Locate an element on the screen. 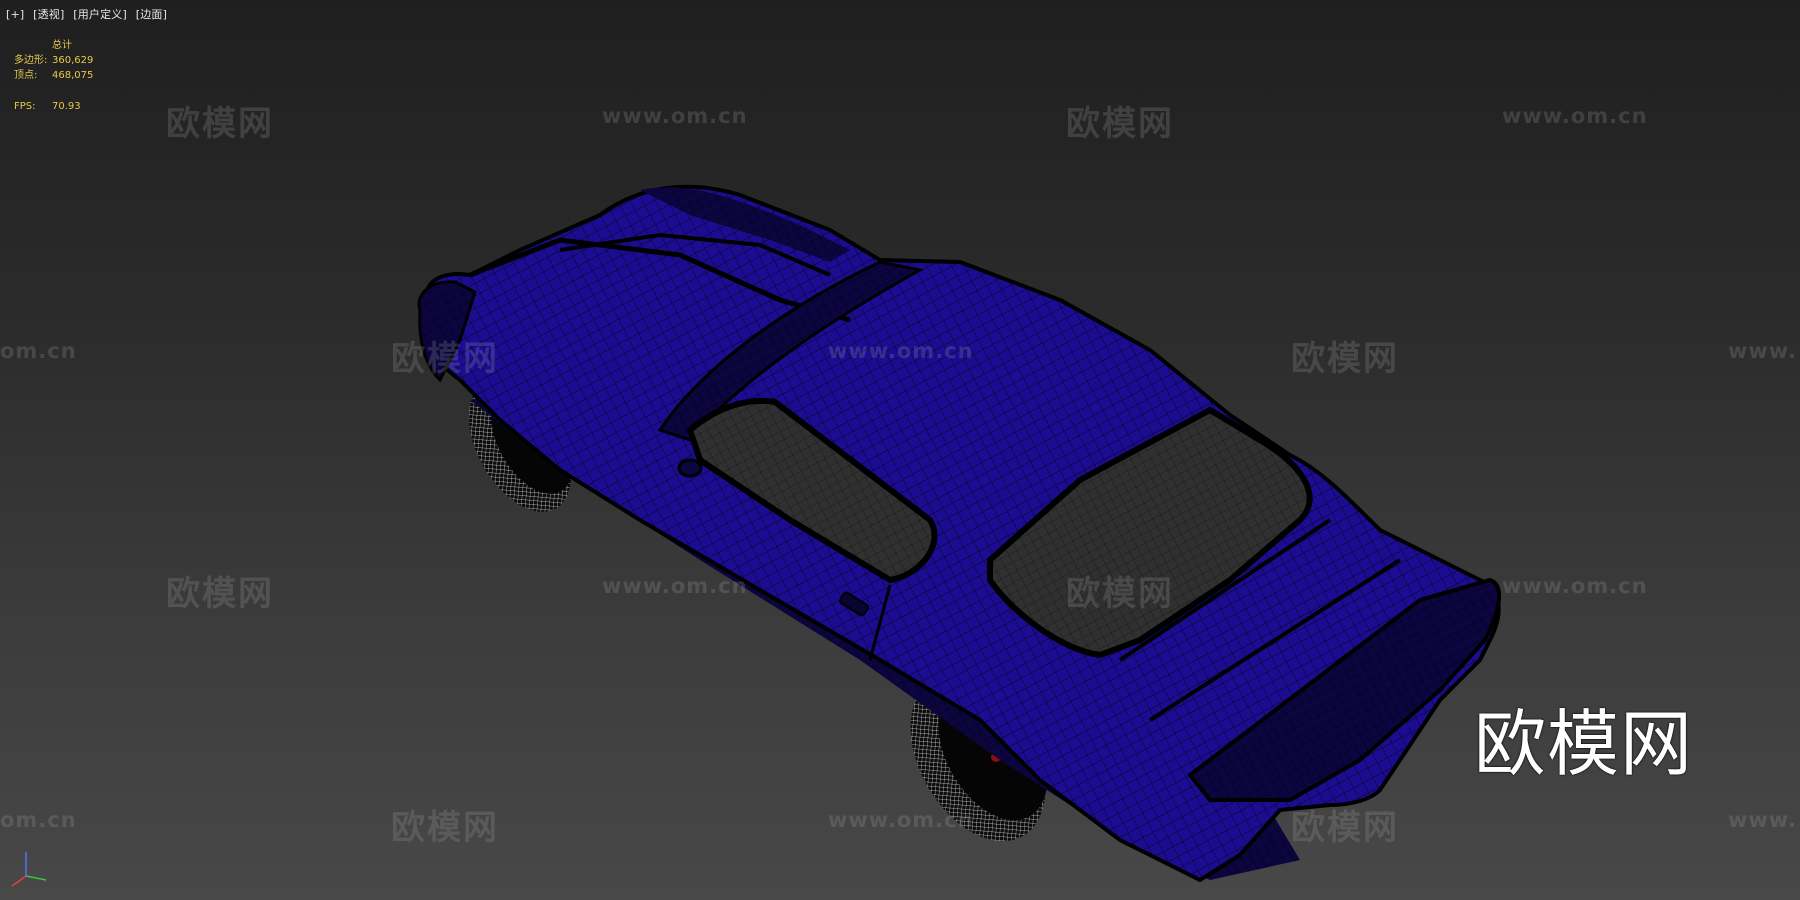 Image resolution: width=1800 pixels, height=900 pixels. viewport-label-menu: [+] [透视] [用户定义] [边面] is located at coordinates (89, 14).